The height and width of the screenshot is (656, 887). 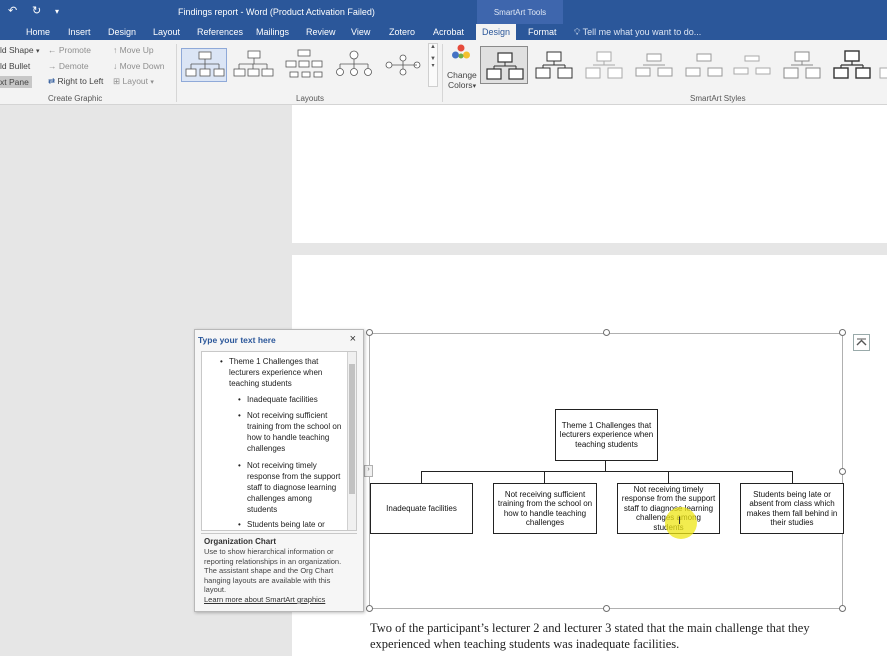 What do you see at coordinates (75, 98) in the screenshot?
I see `create-graphic-group-label: Create Graphic` at bounding box center [75, 98].